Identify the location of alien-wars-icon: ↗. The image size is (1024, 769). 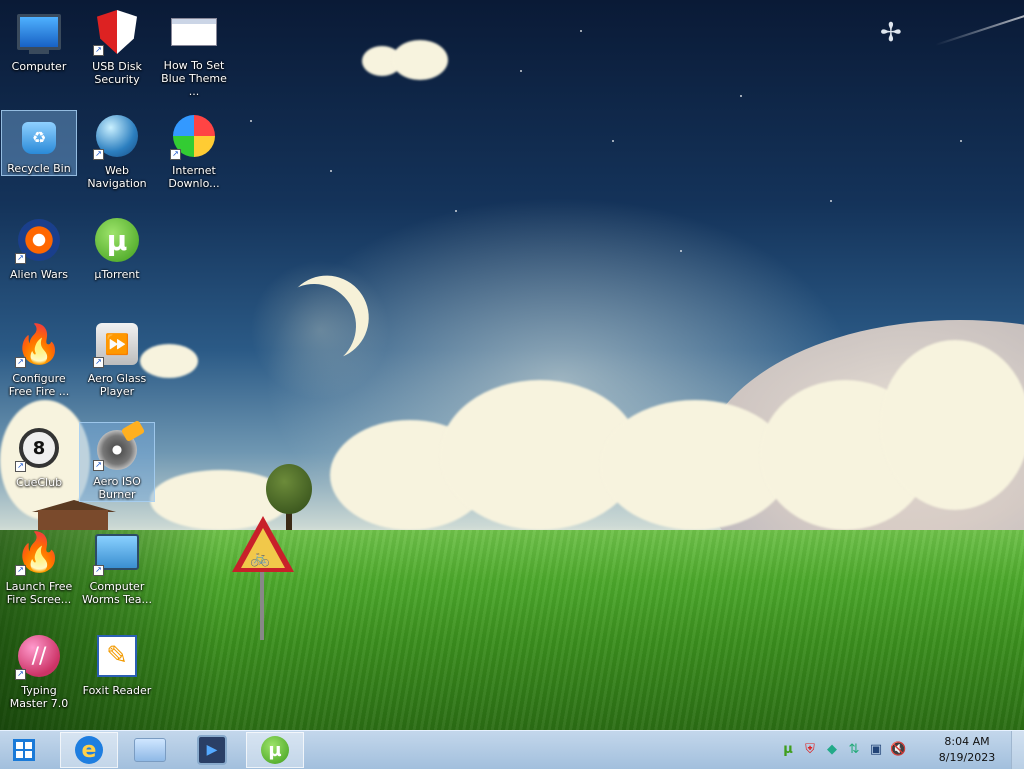
(39, 240).